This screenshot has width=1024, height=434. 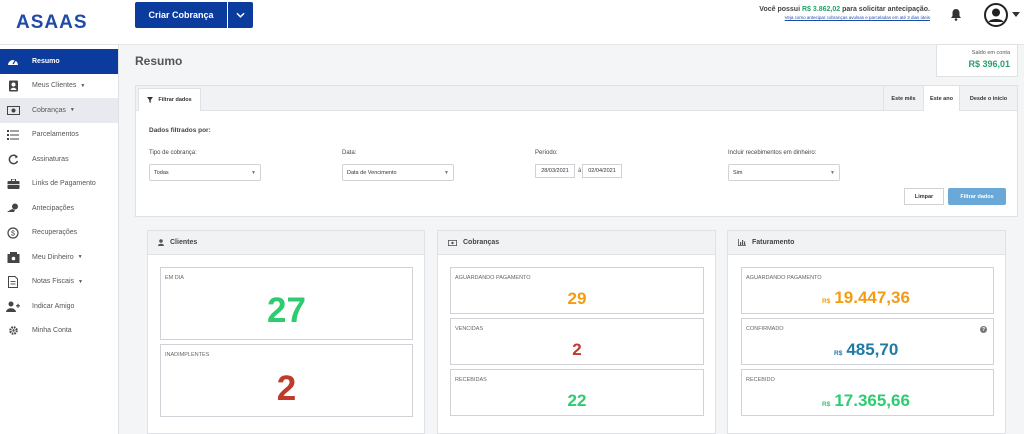 I want to click on charge-type-select: Todas ▼, so click(x=205, y=172).